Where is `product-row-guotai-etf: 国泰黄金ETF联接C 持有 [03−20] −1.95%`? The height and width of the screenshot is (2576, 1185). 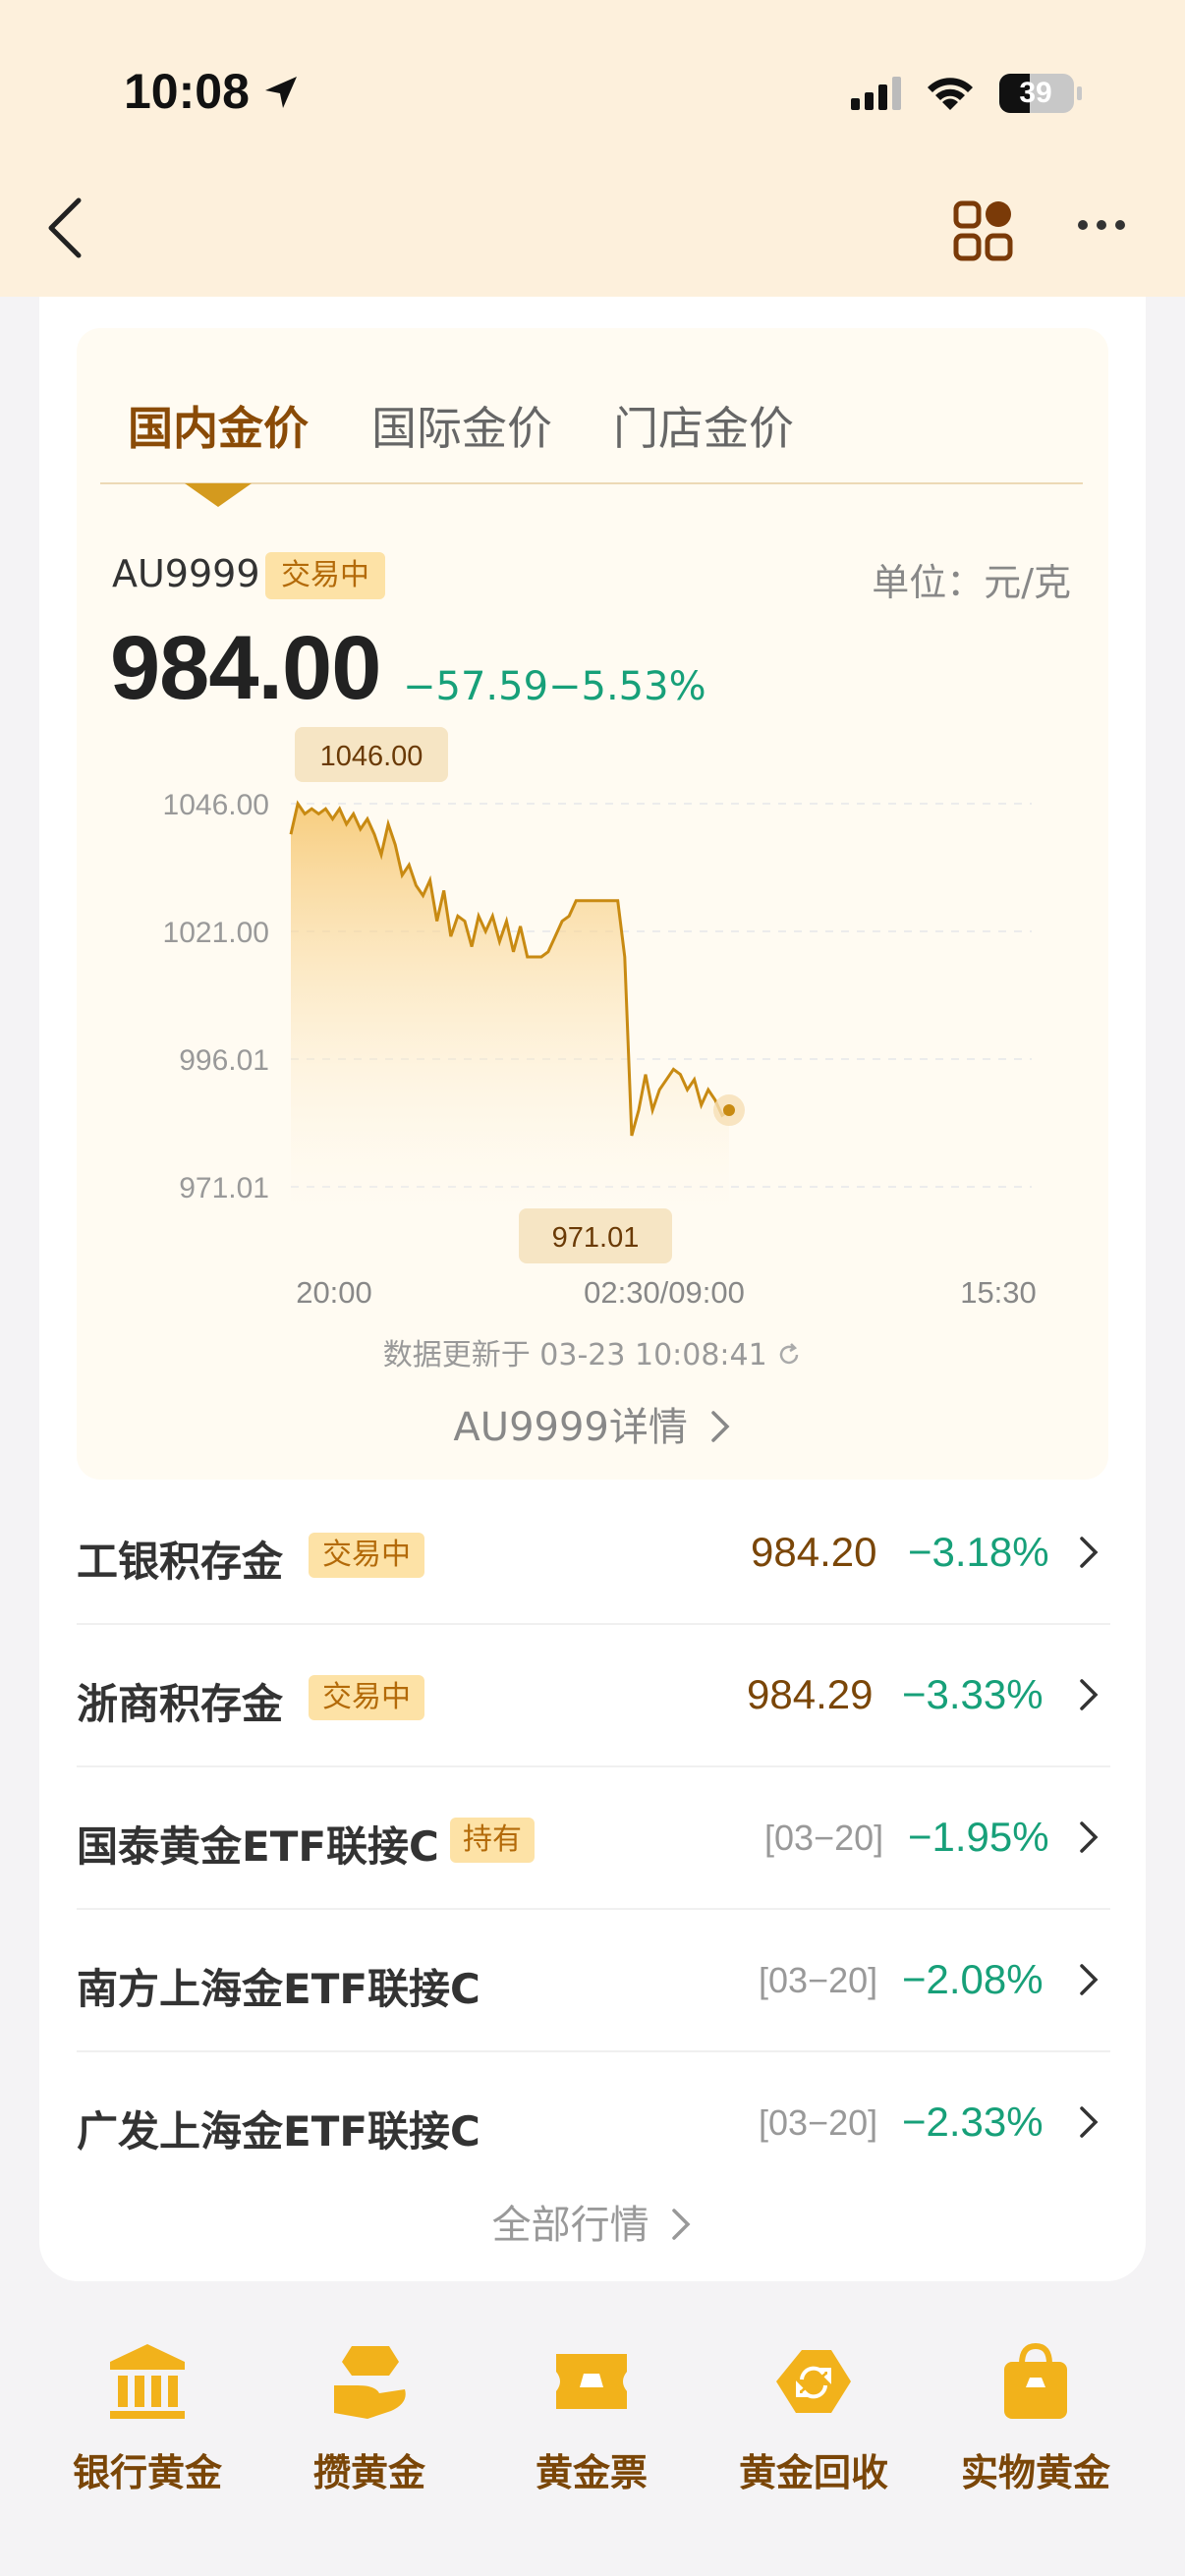 product-row-guotai-etf: 国泰黄金ETF联接C 持有 [03−20] −1.95% is located at coordinates (594, 1837).